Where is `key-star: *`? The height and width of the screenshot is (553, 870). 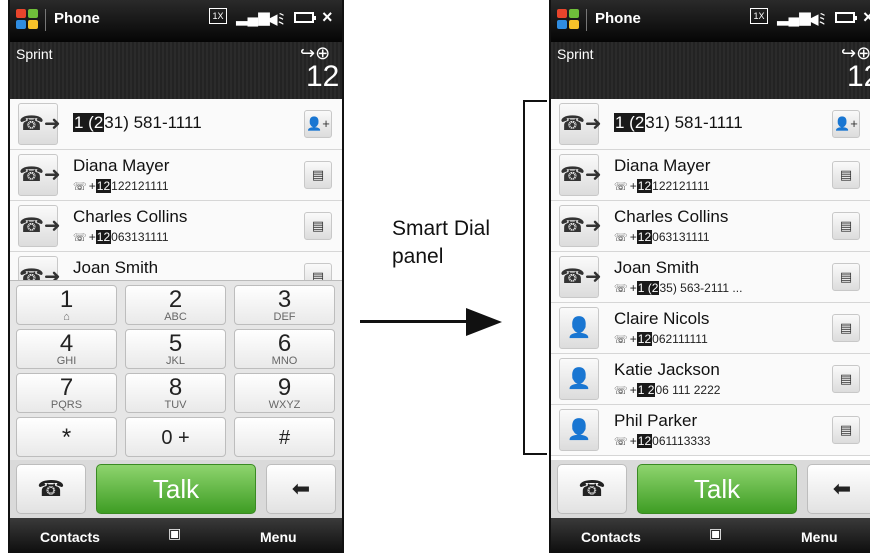
key-star: * is located at coordinates (66, 437).